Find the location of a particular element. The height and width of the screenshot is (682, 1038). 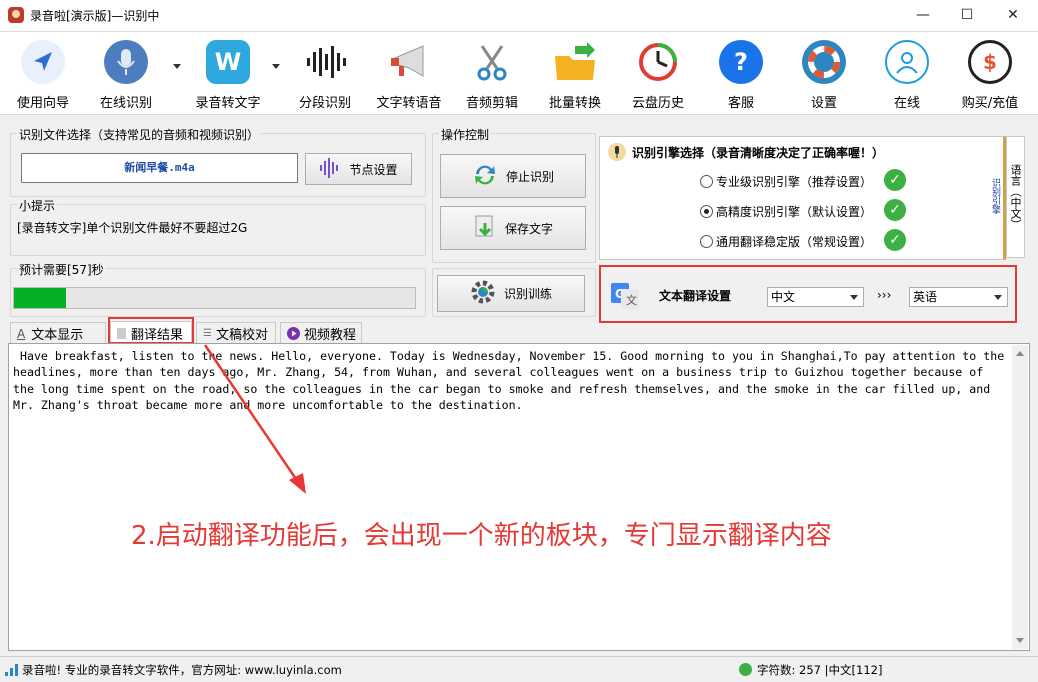

engine-selection-title: 识别引擎选择（录音清晰度决定了正确率喔！） is located at coordinates (758, 153).